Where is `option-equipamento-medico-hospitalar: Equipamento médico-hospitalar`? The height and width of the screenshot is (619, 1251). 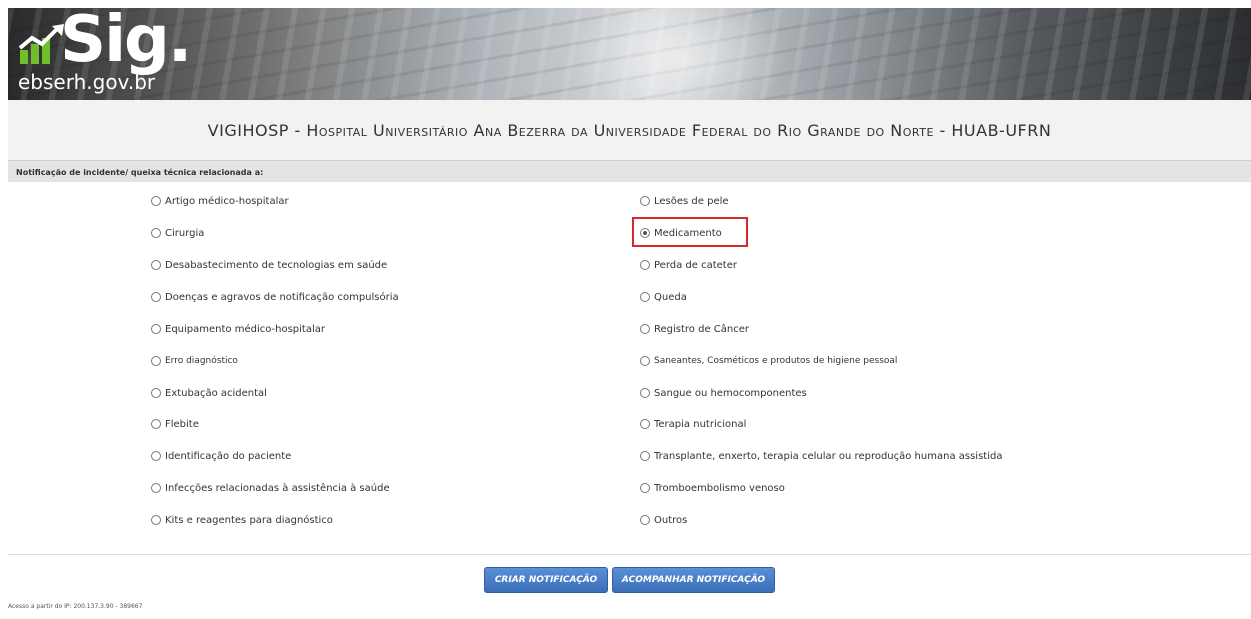 option-equipamento-medico-hospitalar: Equipamento médico-hospitalar is located at coordinates (238, 329).